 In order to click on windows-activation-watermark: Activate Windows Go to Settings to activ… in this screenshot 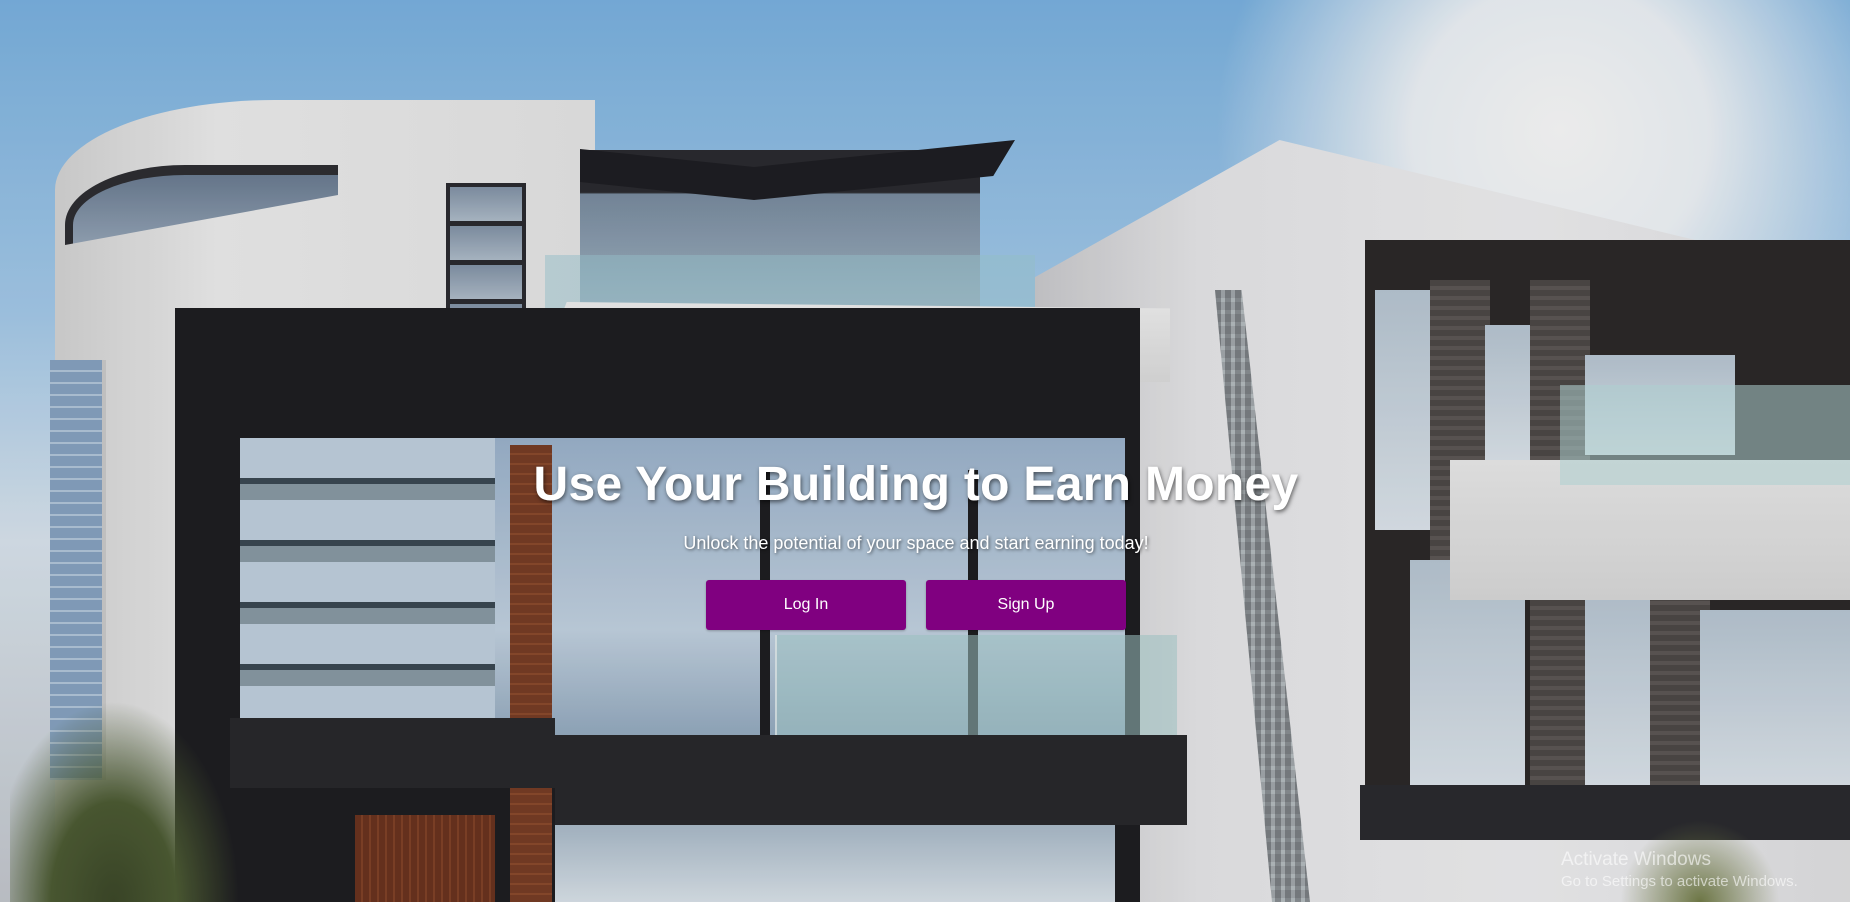, I will do `click(1679, 870)`.